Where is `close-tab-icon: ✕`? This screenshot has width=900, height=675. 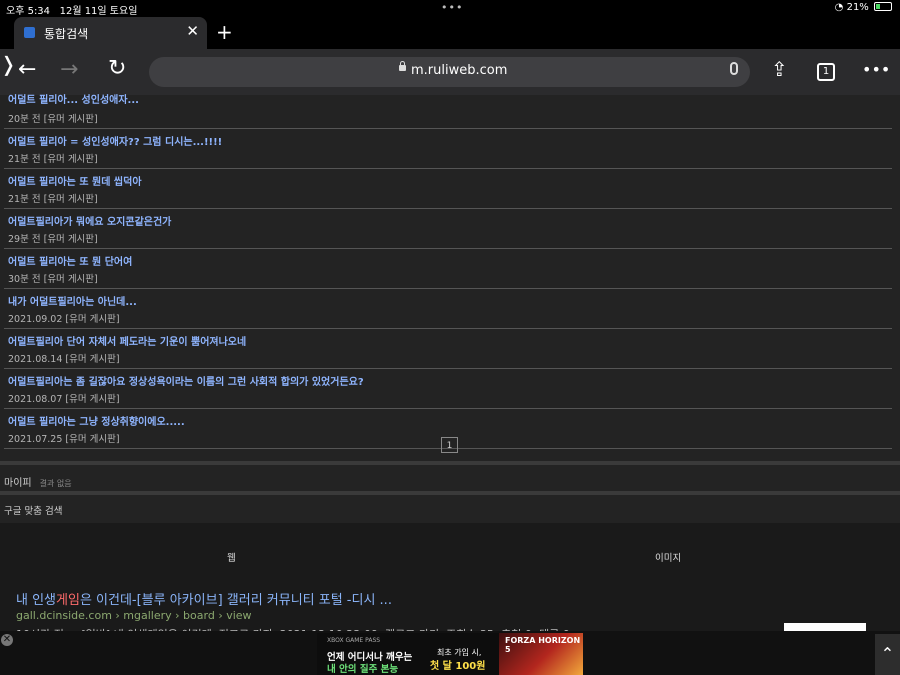 close-tab-icon: ✕ is located at coordinates (192, 31).